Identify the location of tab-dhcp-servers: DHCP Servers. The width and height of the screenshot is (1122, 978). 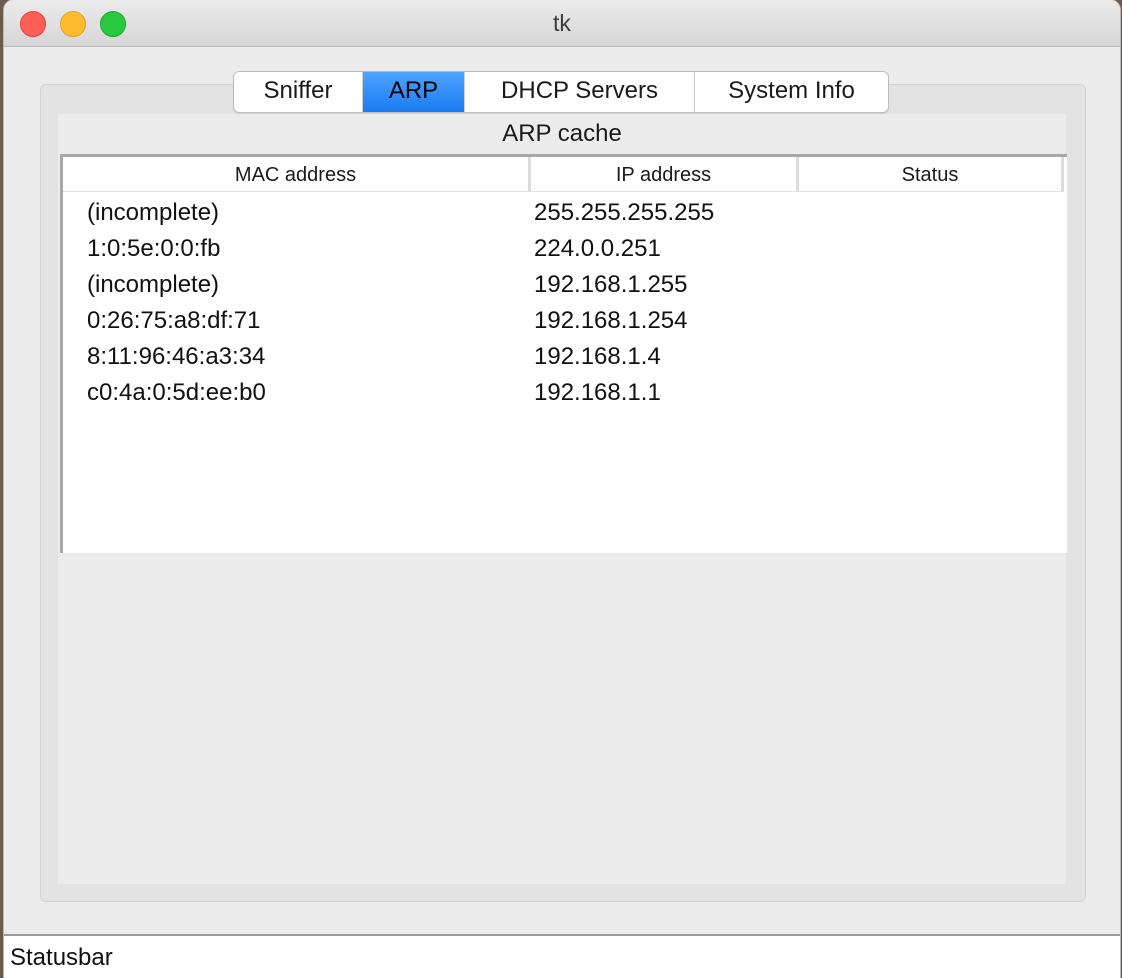
(580, 92).